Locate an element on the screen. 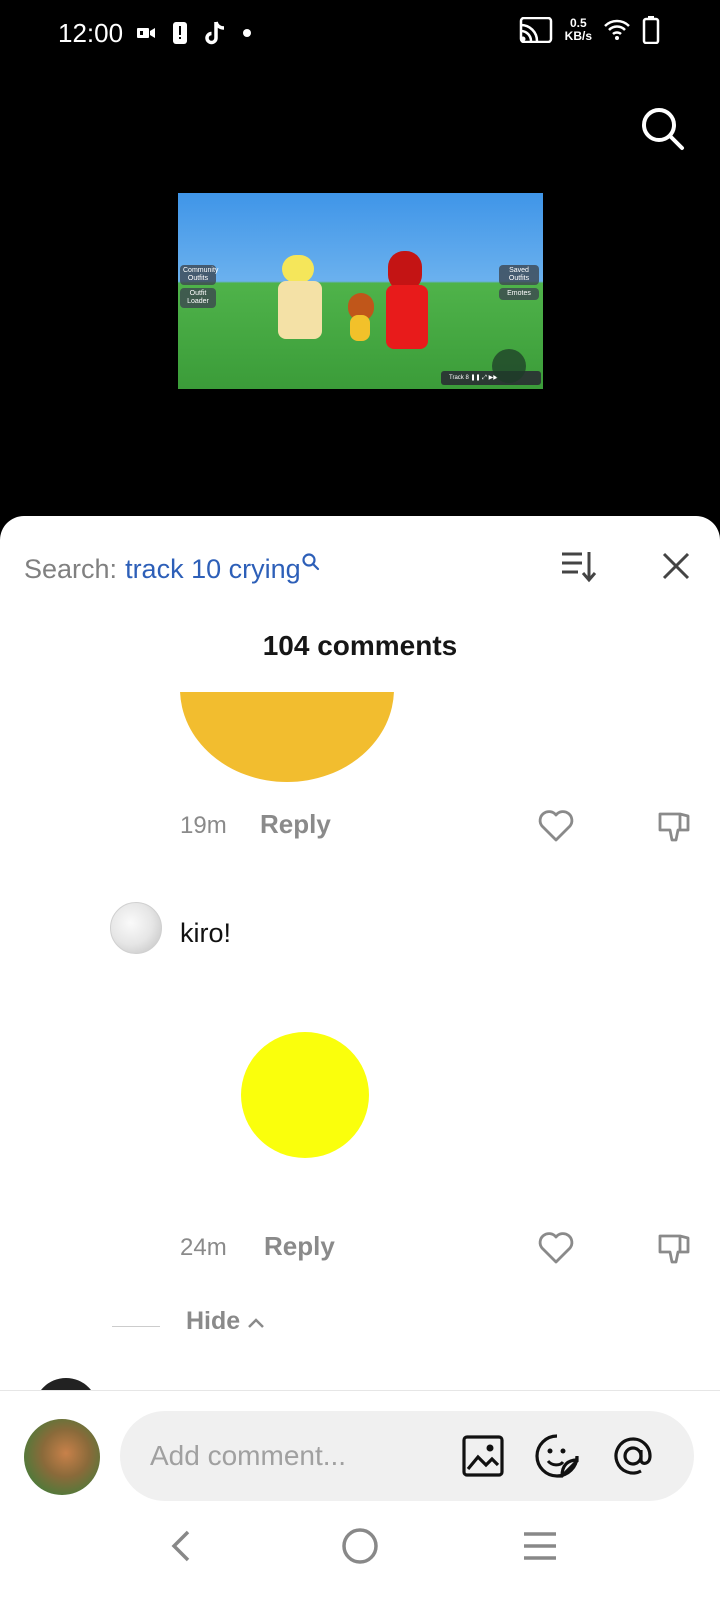 The height and width of the screenshot is (1600, 720). comments-count: 104 comments is located at coordinates (360, 645).